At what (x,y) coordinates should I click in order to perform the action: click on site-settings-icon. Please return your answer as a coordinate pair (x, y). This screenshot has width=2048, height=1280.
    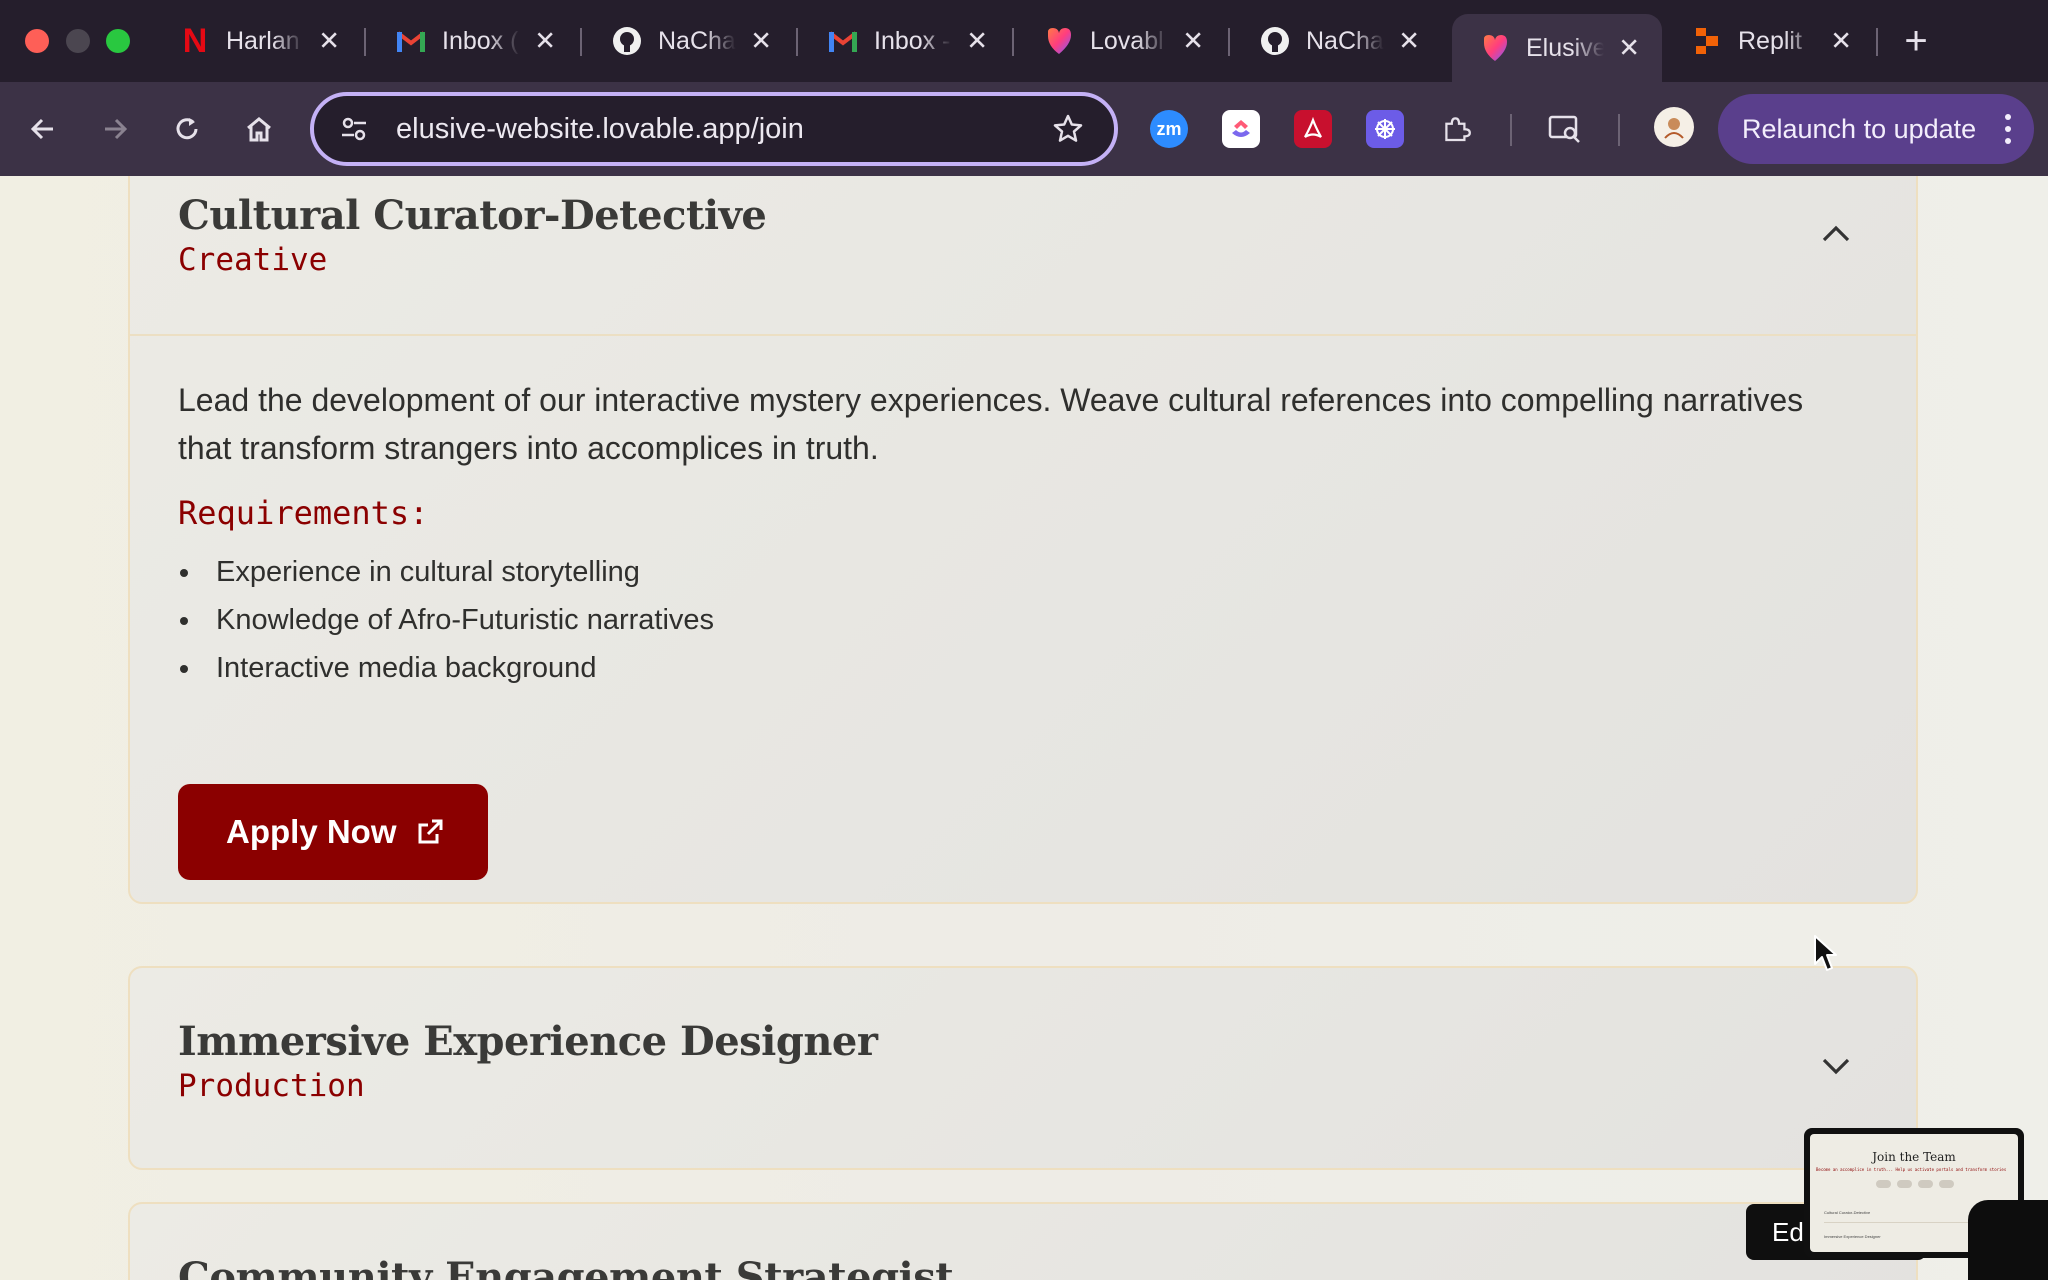
    Looking at the image, I should click on (354, 129).